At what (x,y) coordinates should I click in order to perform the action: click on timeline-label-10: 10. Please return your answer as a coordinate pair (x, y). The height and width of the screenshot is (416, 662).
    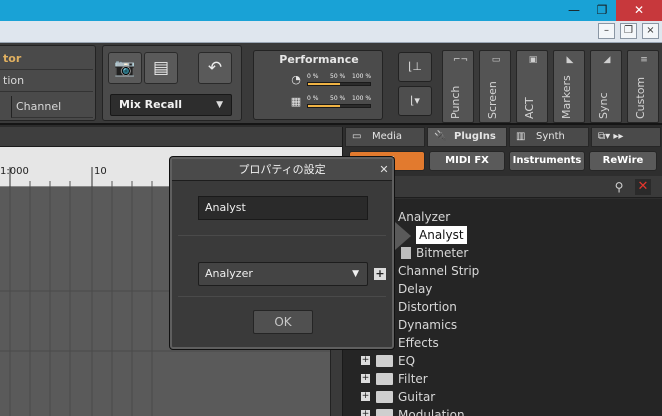
    Looking at the image, I should click on (100, 171).